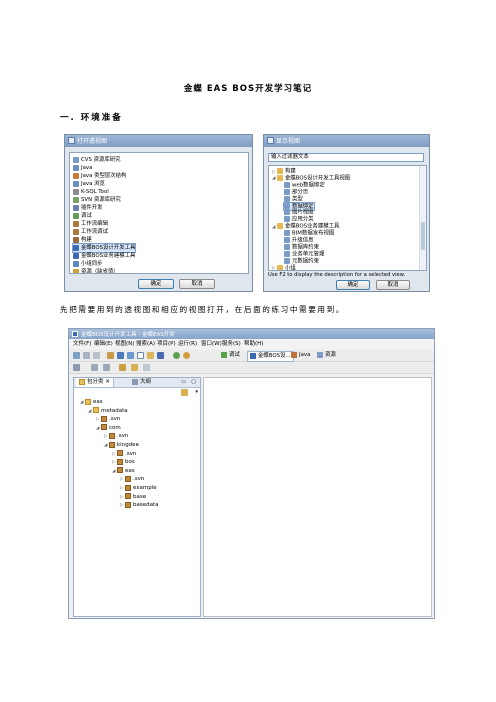 The width and height of the screenshot is (496, 702). I want to click on next-annotation-icon, so click(94, 367).